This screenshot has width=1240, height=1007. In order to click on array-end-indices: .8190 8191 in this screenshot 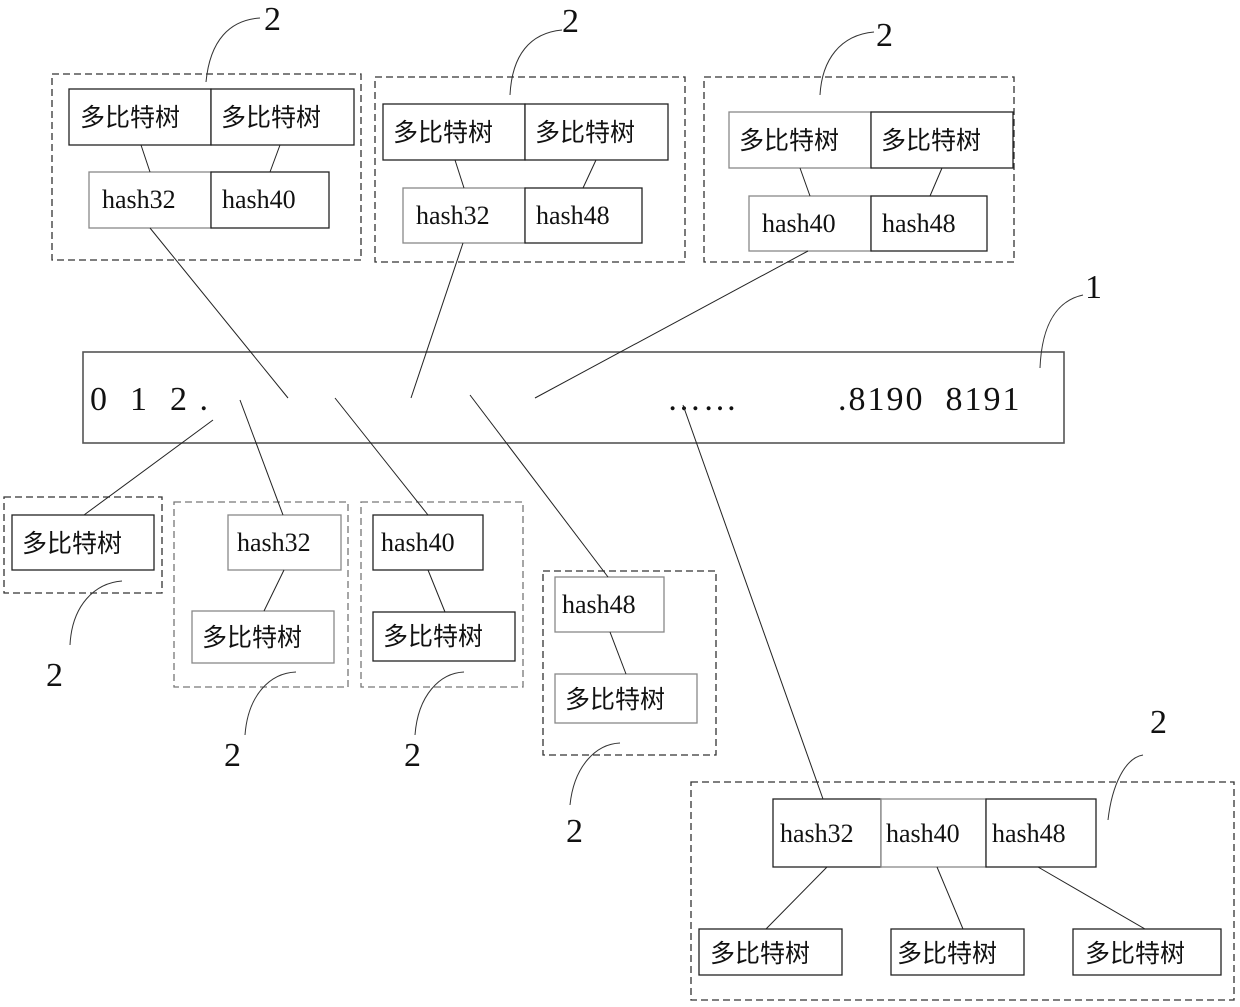, I will do `click(930, 399)`.